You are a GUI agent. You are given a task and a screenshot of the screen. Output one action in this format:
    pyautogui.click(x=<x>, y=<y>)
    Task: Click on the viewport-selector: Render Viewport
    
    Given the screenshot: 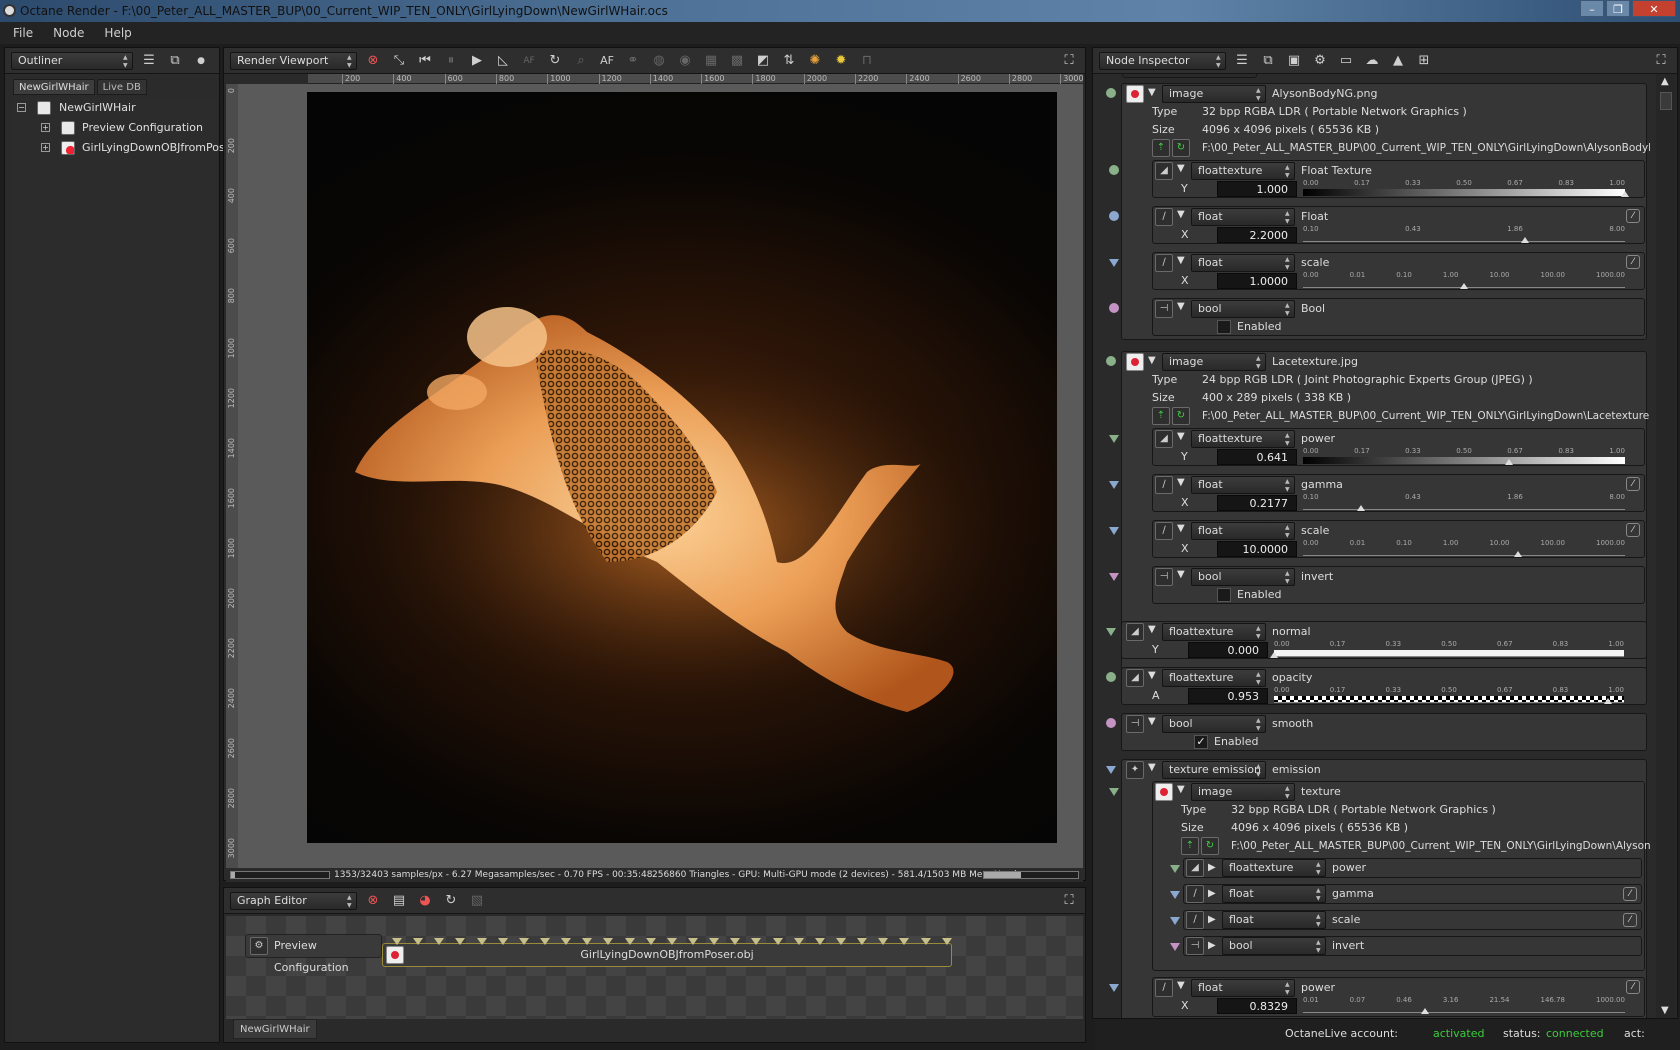 What is the action you would take?
    pyautogui.click(x=293, y=60)
    